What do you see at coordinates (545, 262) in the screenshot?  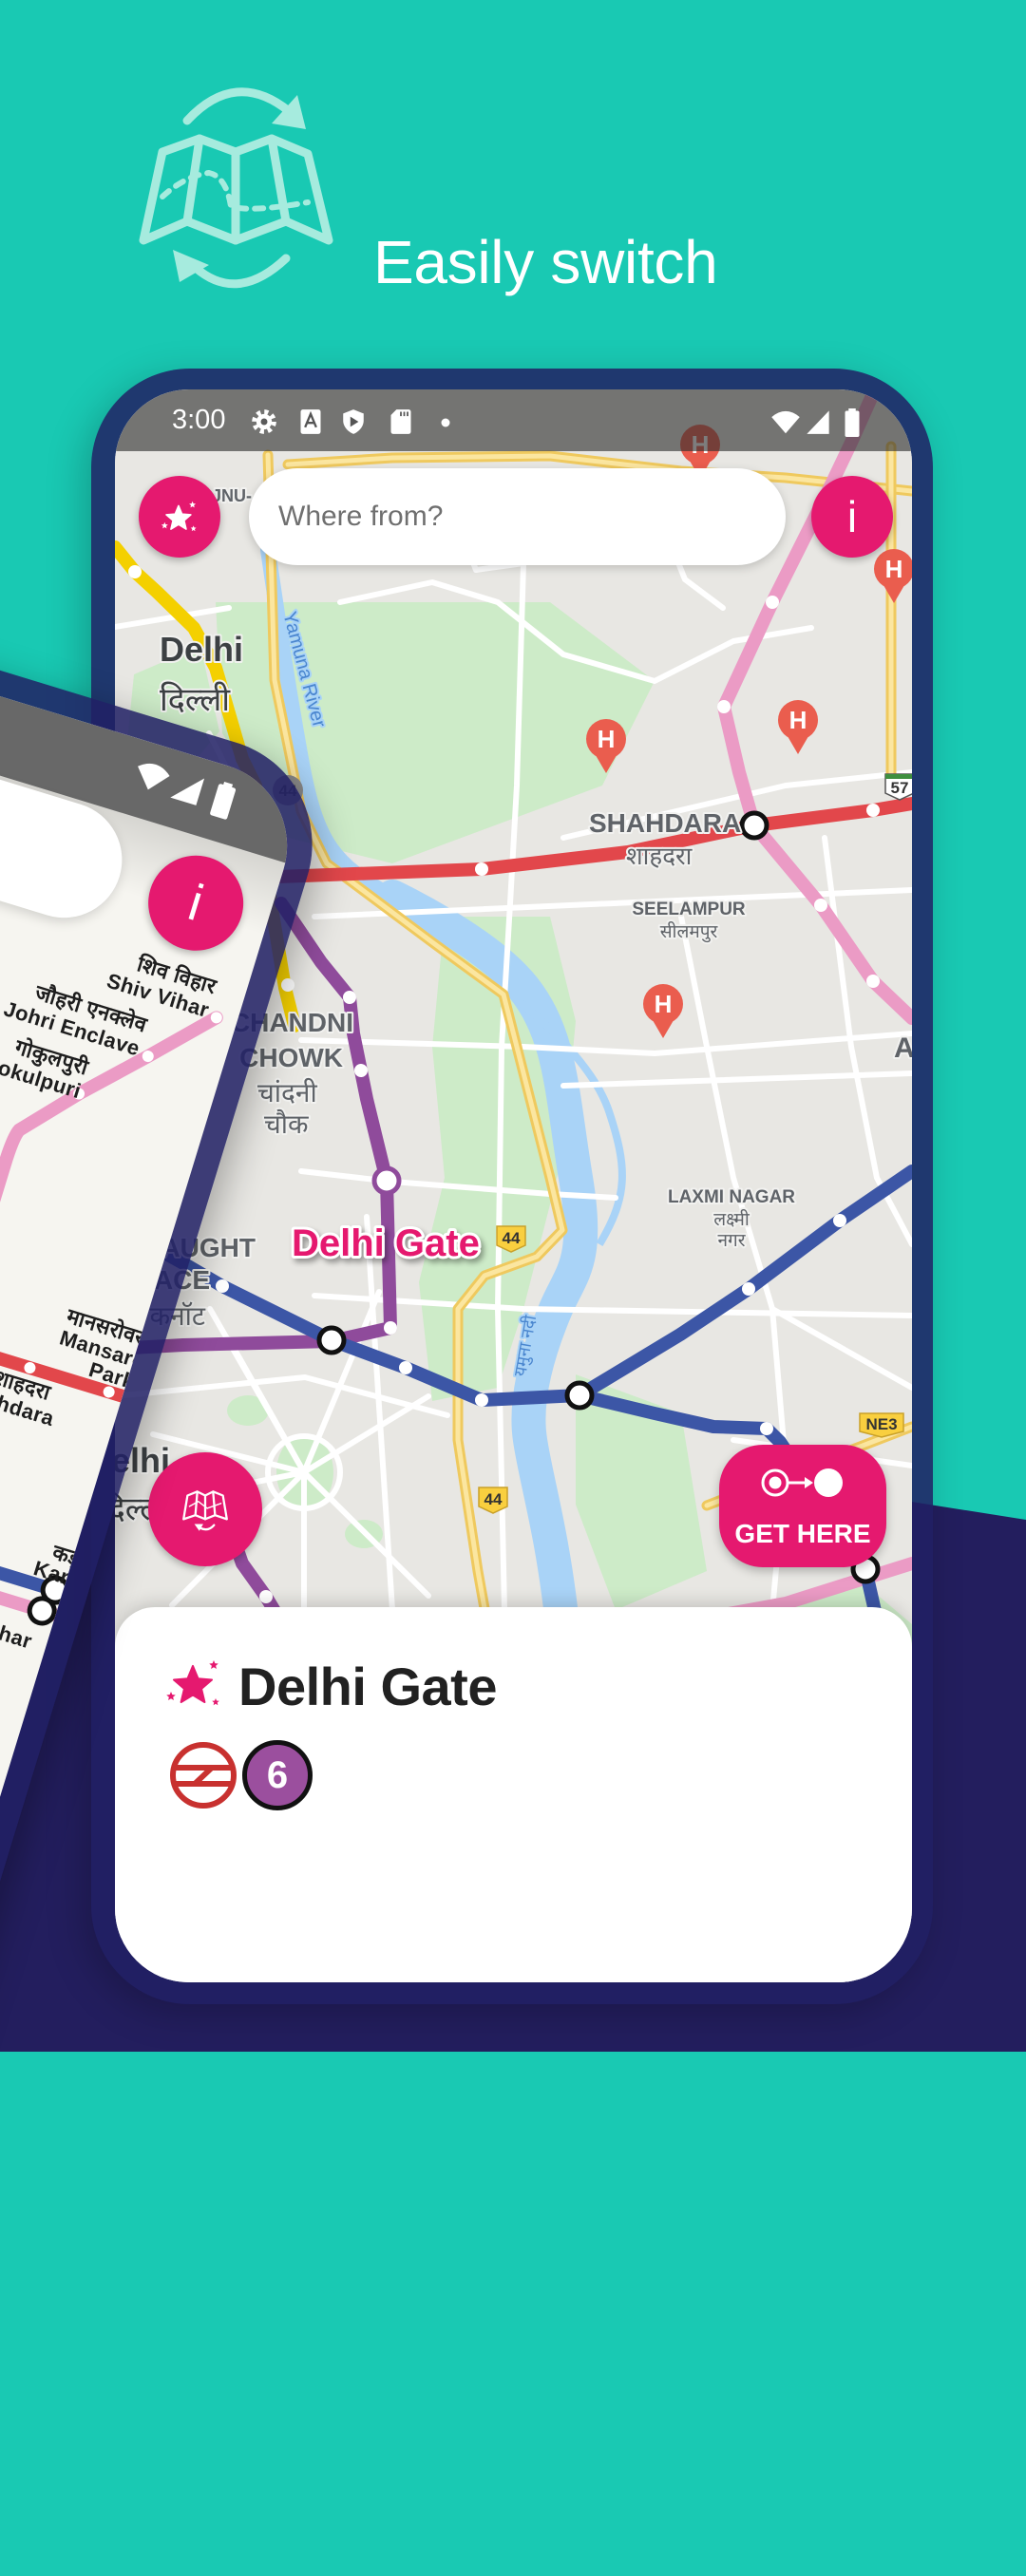 I see `headline-line-1: Easily switch` at bounding box center [545, 262].